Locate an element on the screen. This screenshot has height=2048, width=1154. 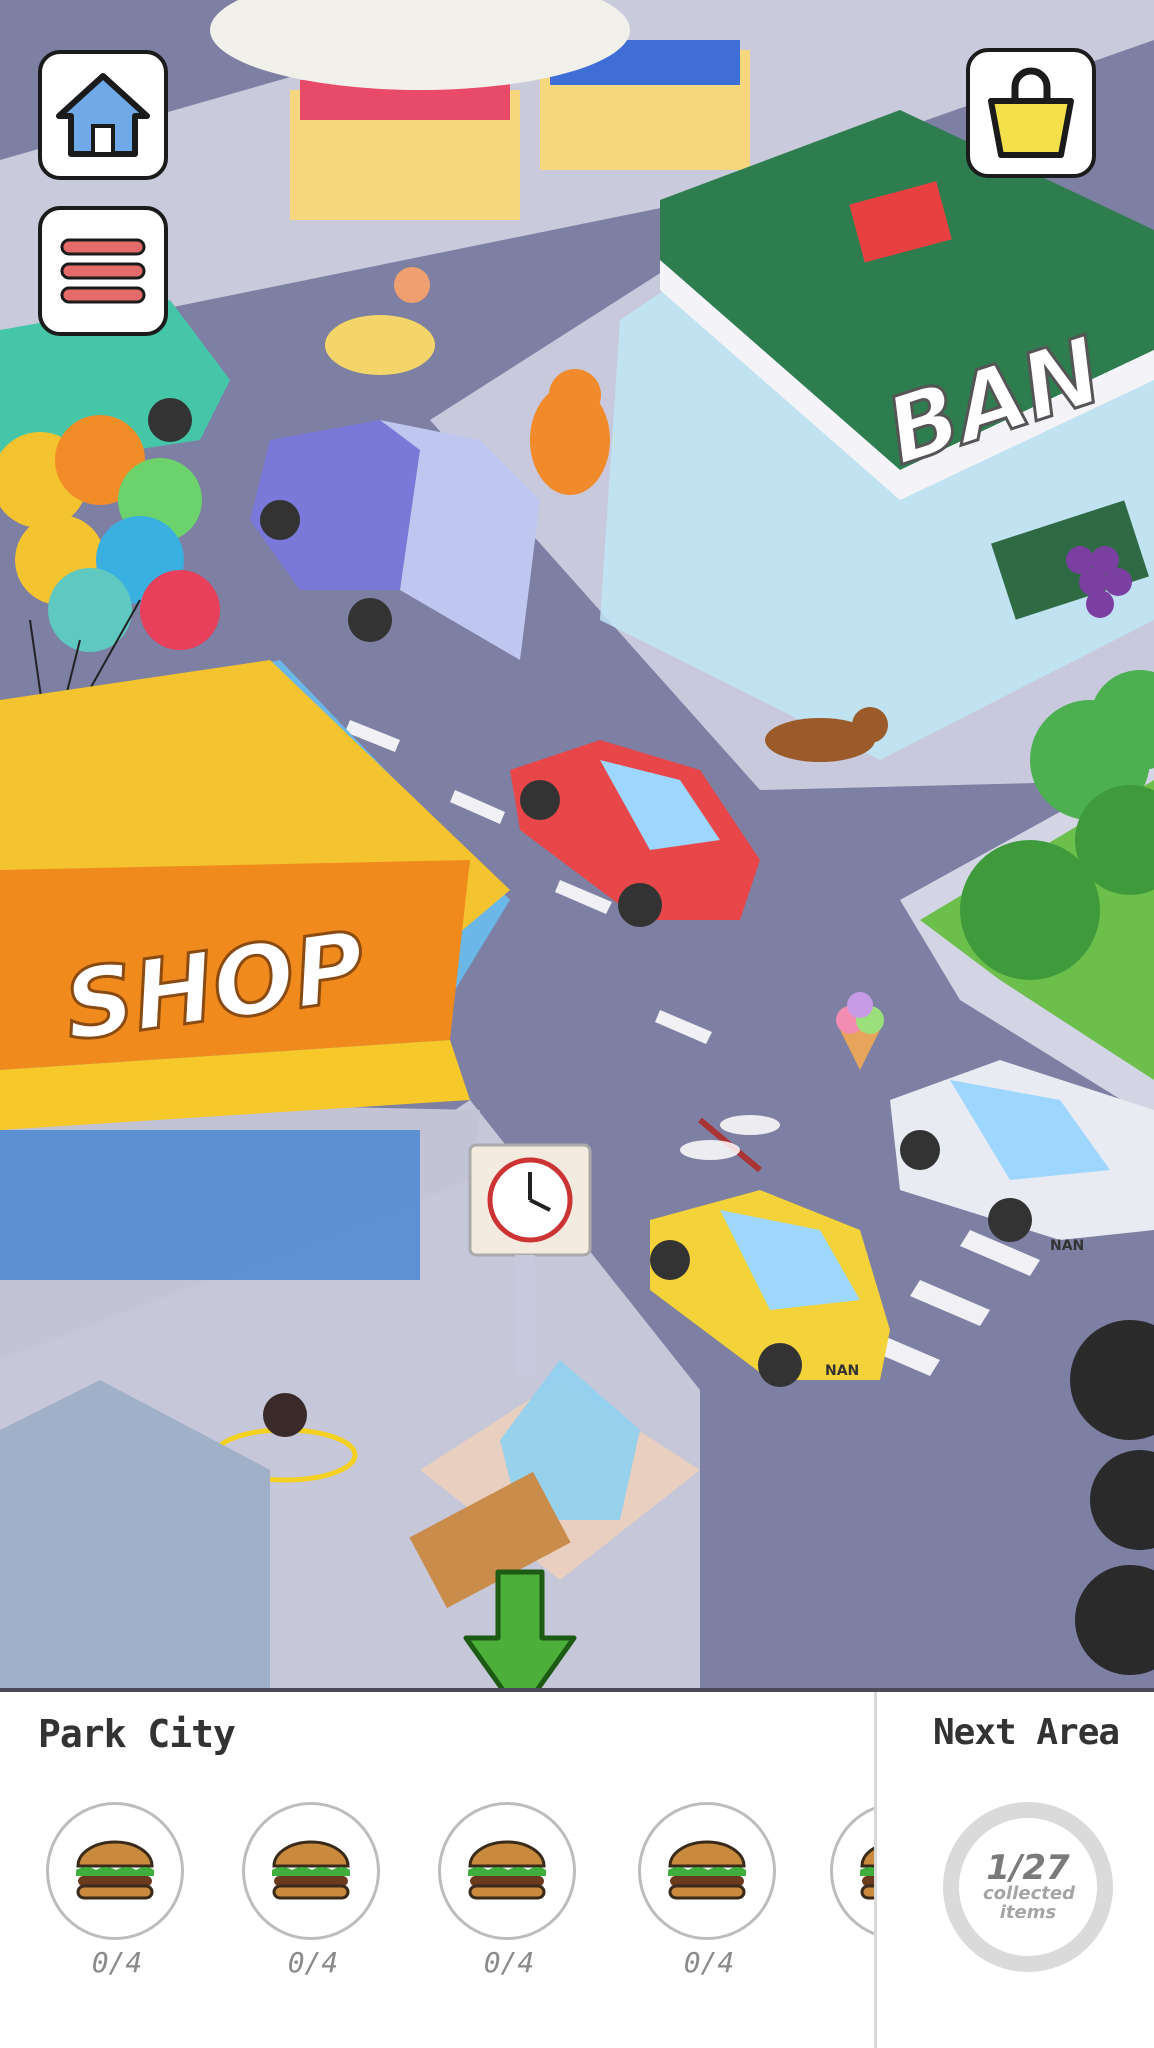
hamburger-menu-icon is located at coordinates (103, 271).